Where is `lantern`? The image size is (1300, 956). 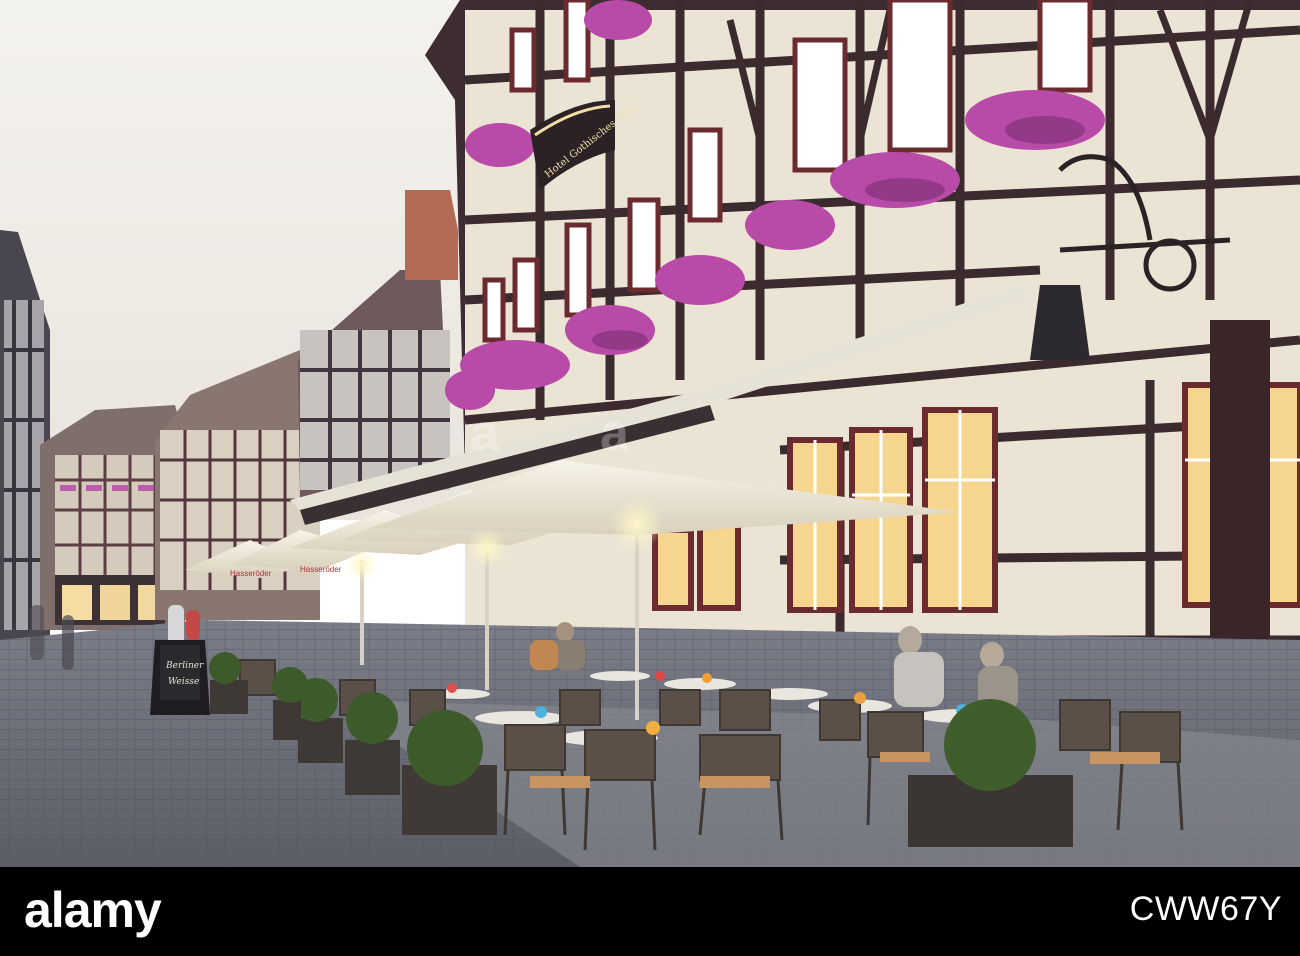
lantern is located at coordinates (1060, 322).